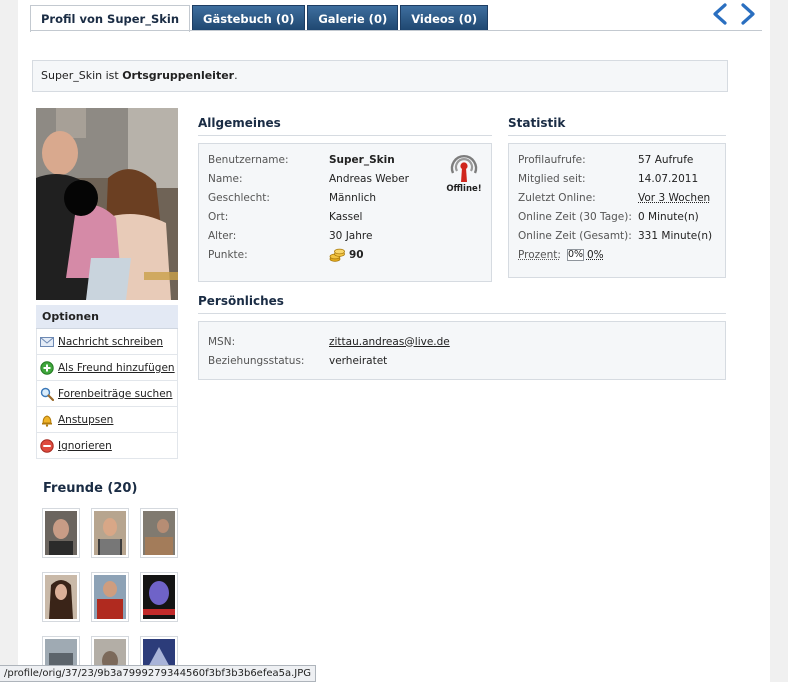 The height and width of the screenshot is (682, 788). What do you see at coordinates (575, 255) in the screenshot?
I see `percent-bar: 0%` at bounding box center [575, 255].